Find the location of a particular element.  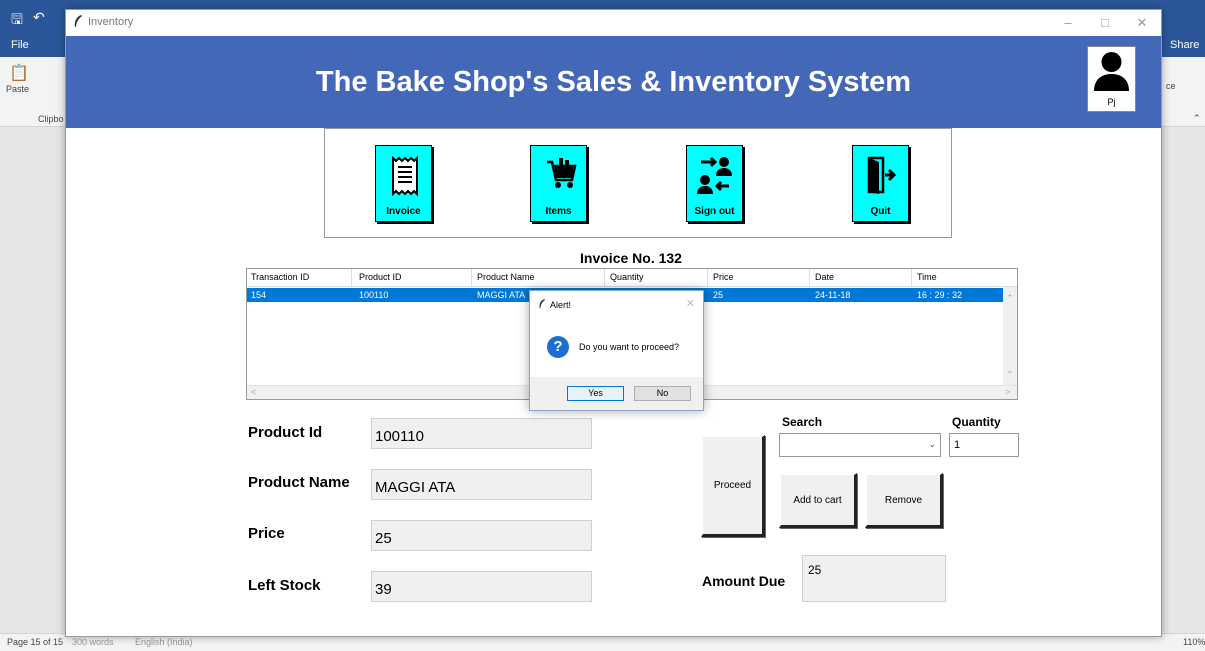

exit-door-icon is located at coordinates (882, 175).